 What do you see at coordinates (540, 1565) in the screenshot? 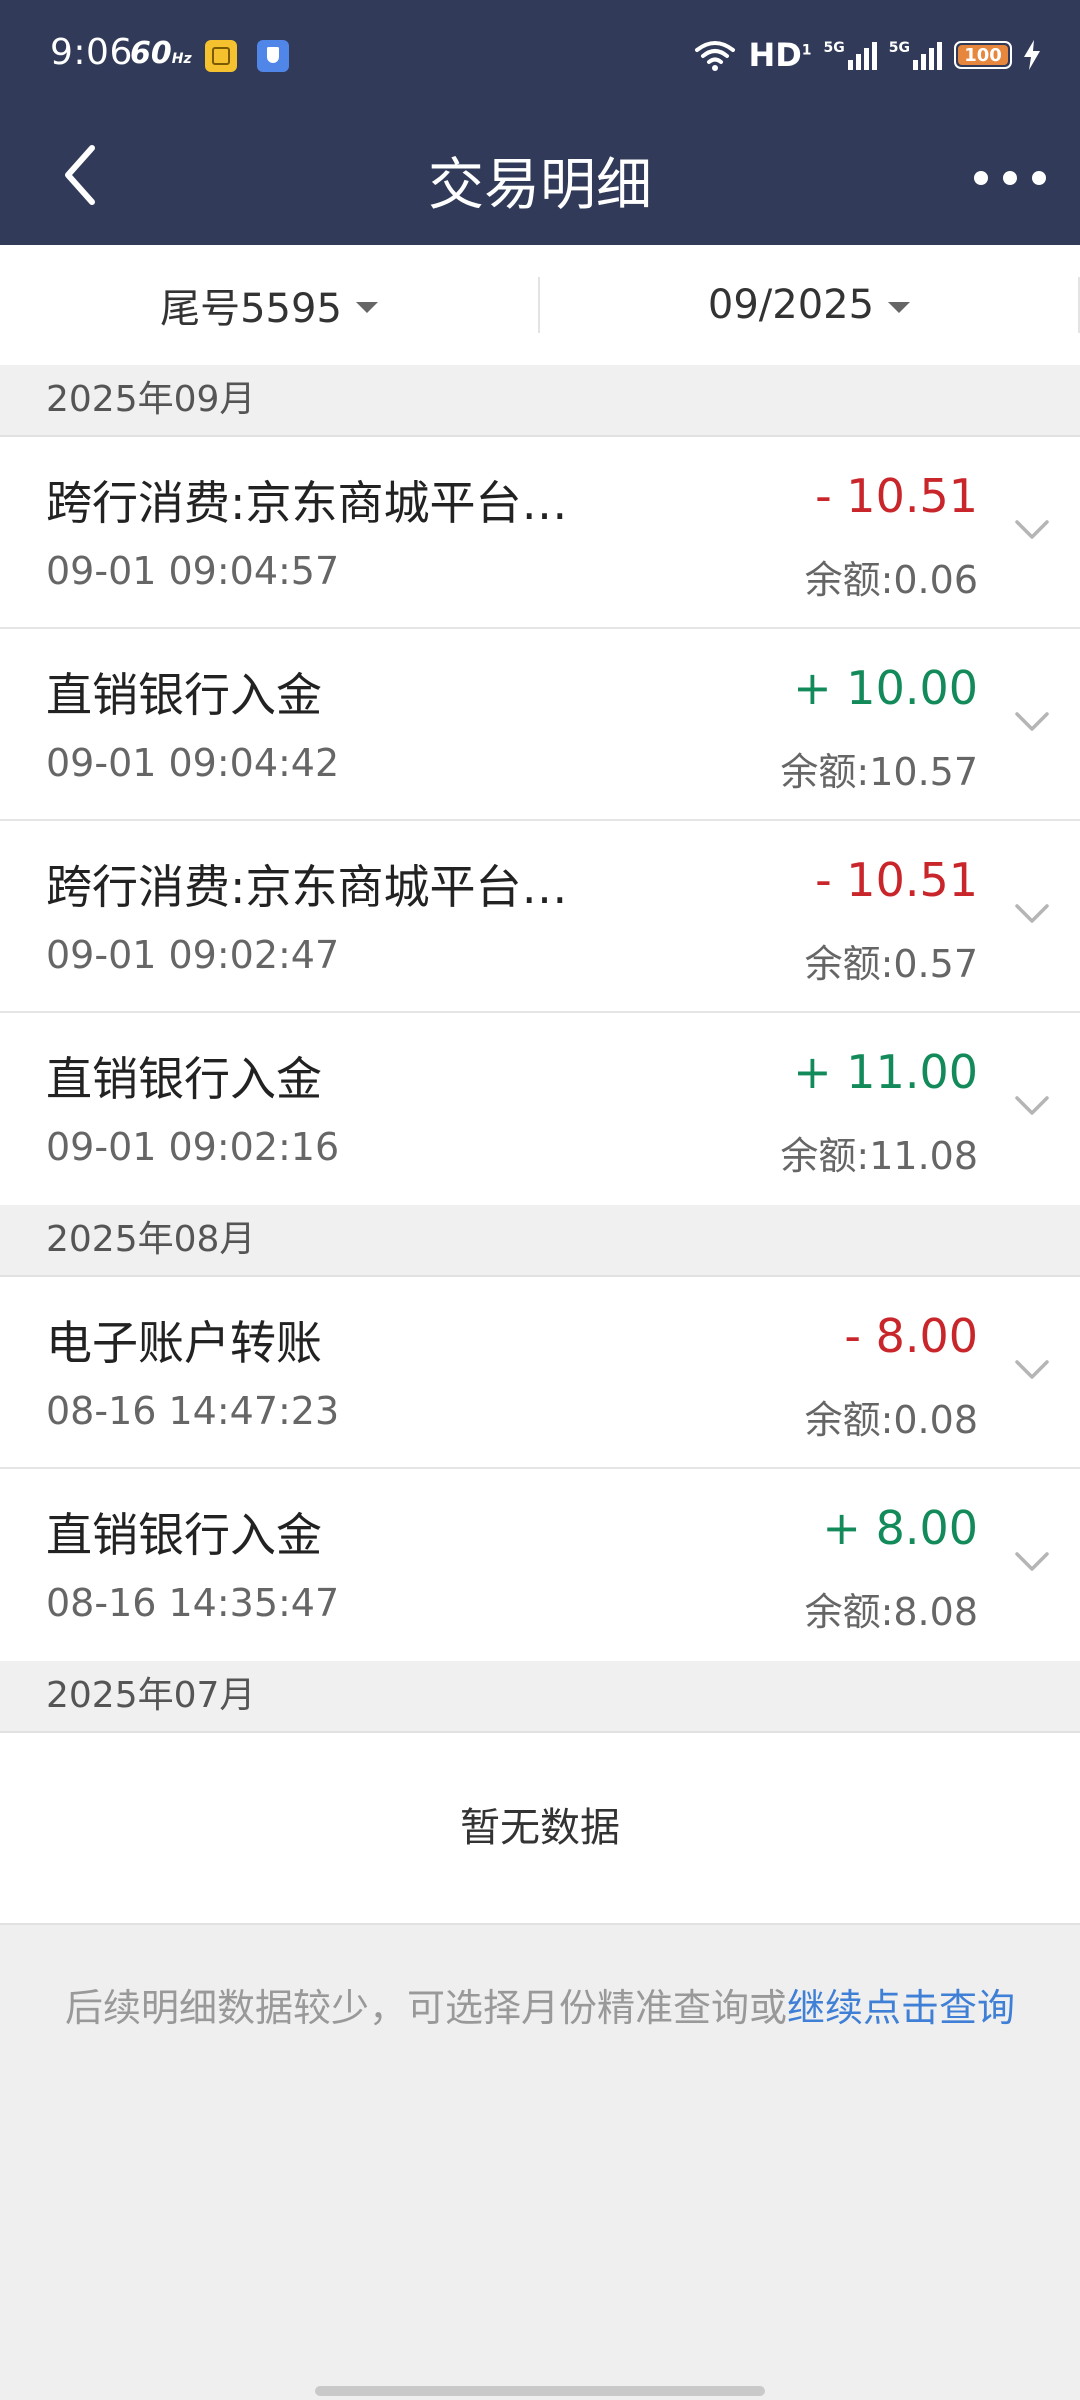
I see `transaction-row: 直销银行入金 08-16 14:35:47 + 8.00 余额:8.08` at bounding box center [540, 1565].